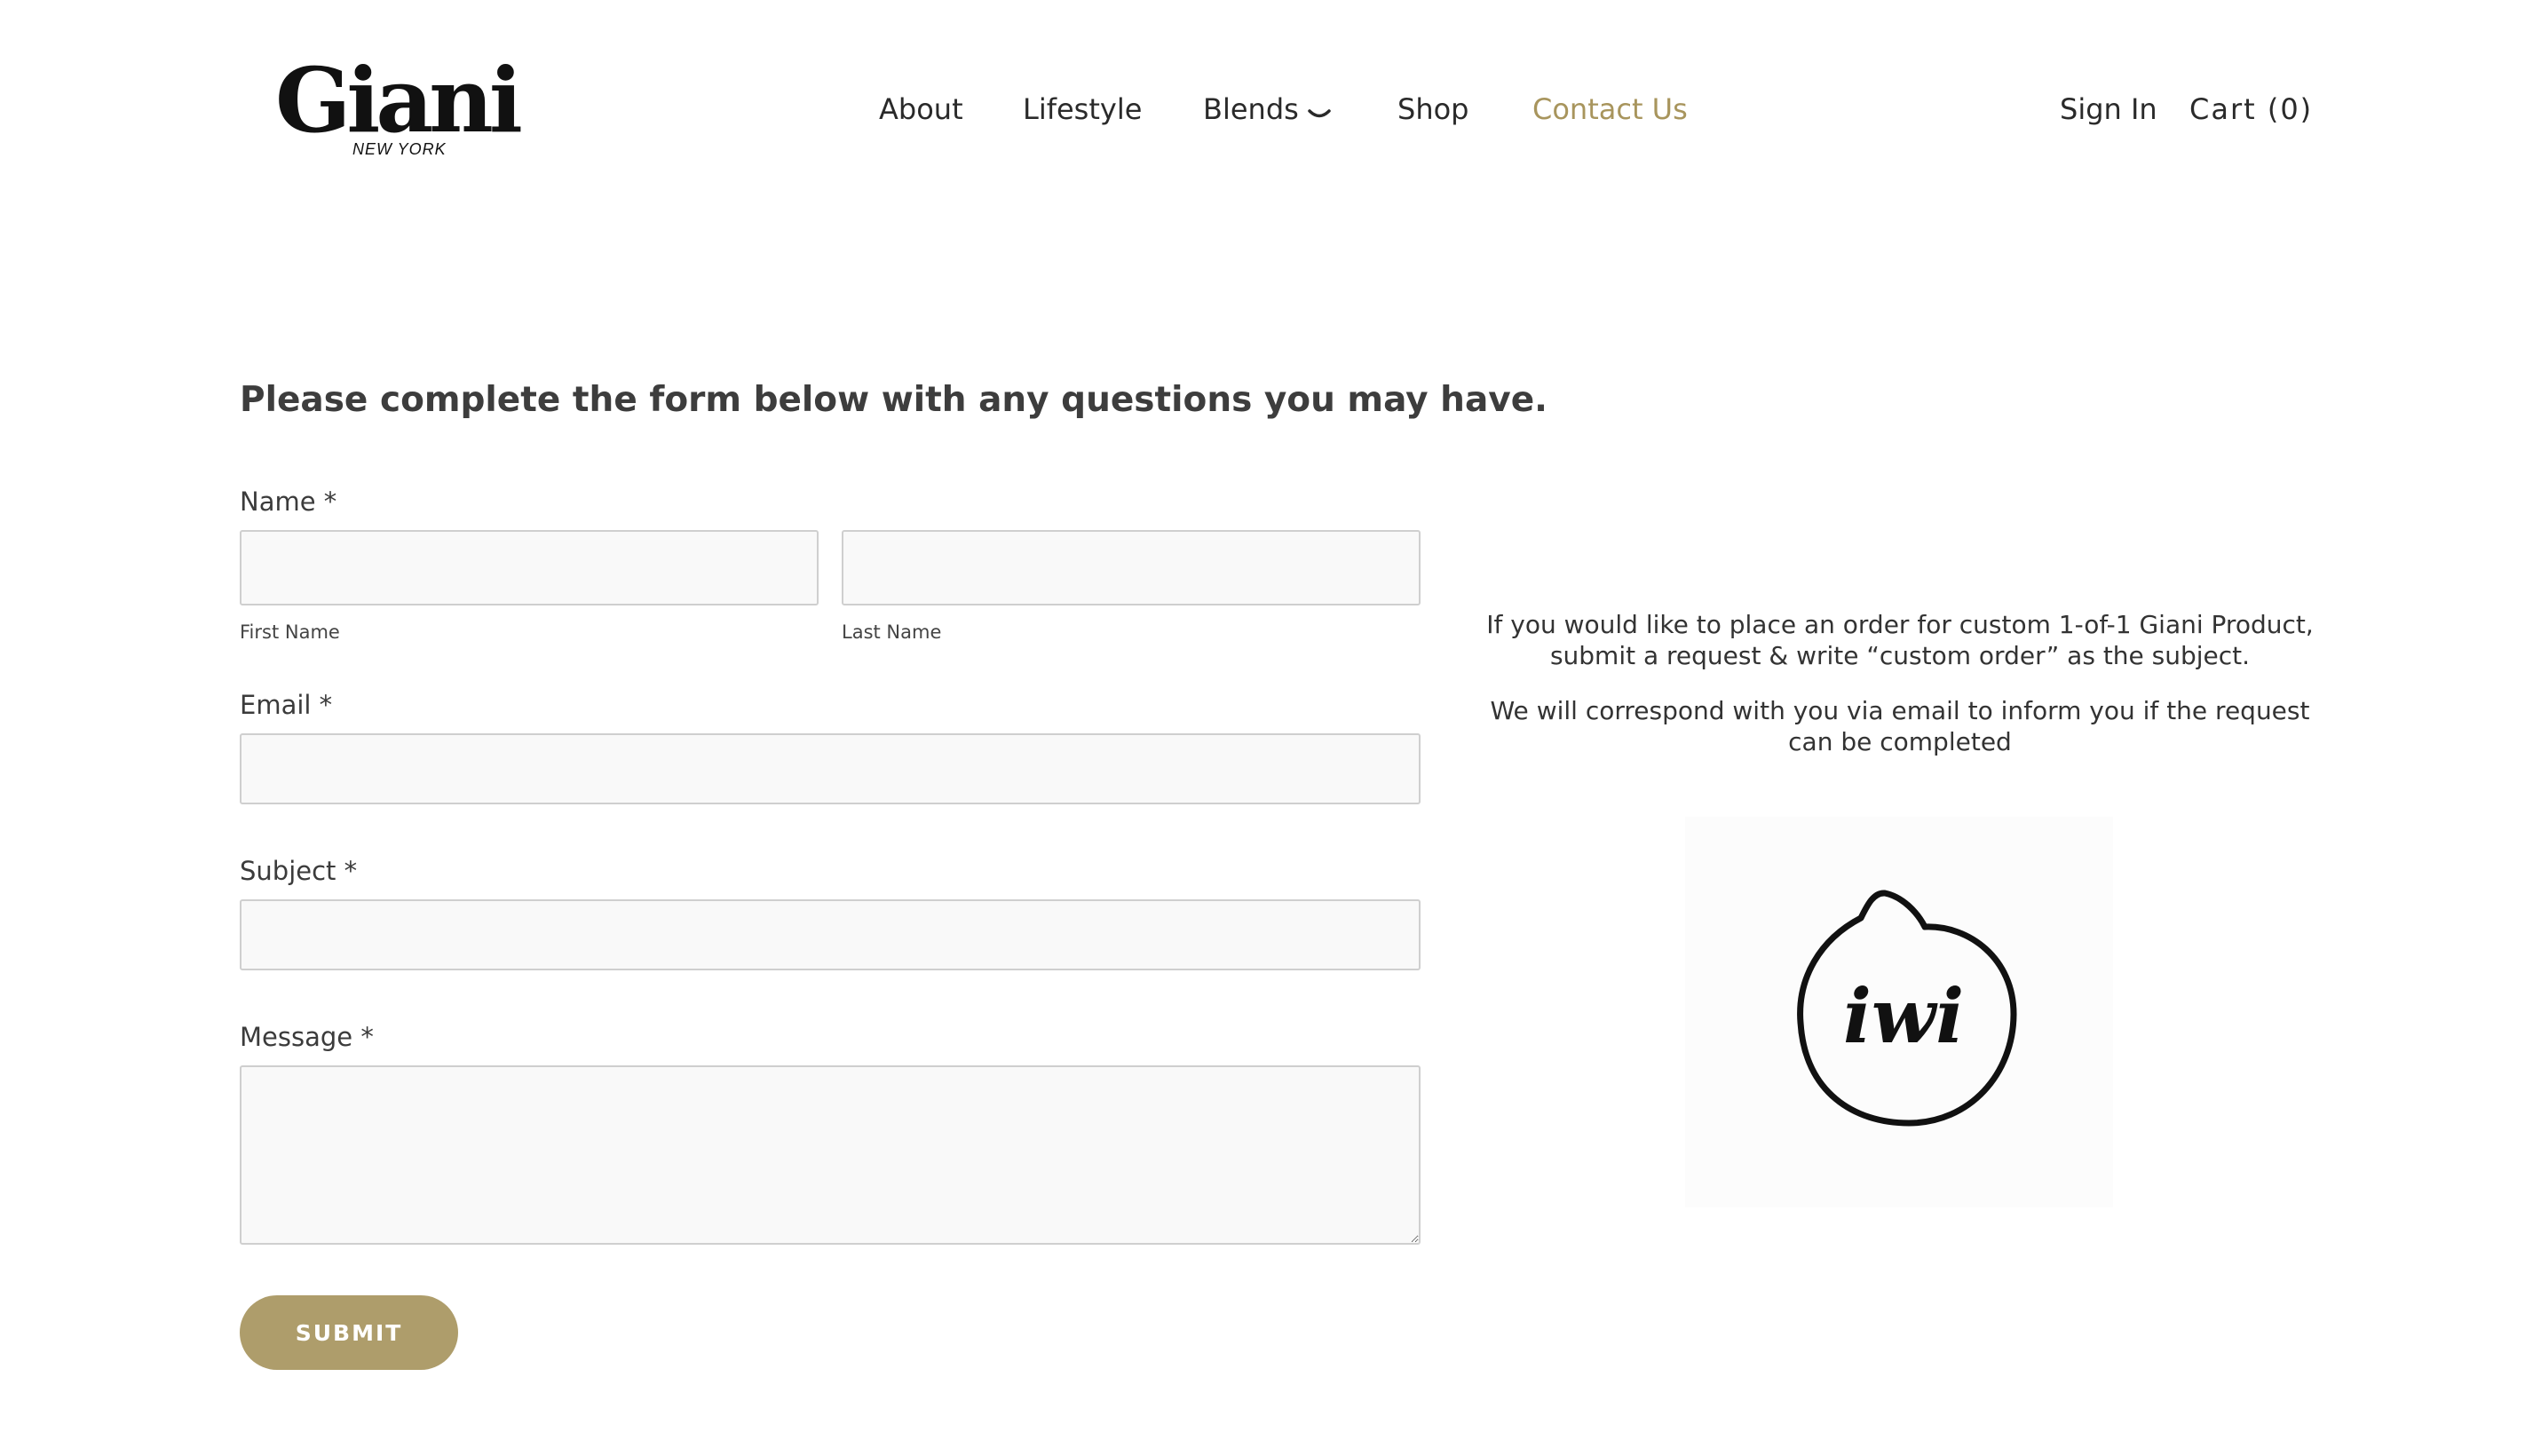 Image resolution: width=2525 pixels, height=1456 pixels. What do you see at coordinates (288, 502) in the screenshot?
I see `name-label: Name *` at bounding box center [288, 502].